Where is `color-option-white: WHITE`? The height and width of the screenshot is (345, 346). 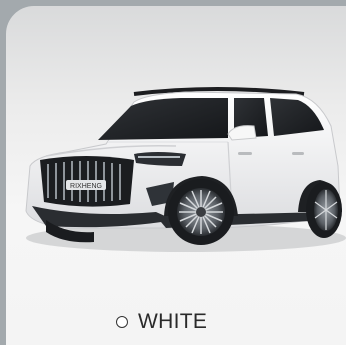
color-option-white: WHITE is located at coordinates (161, 322).